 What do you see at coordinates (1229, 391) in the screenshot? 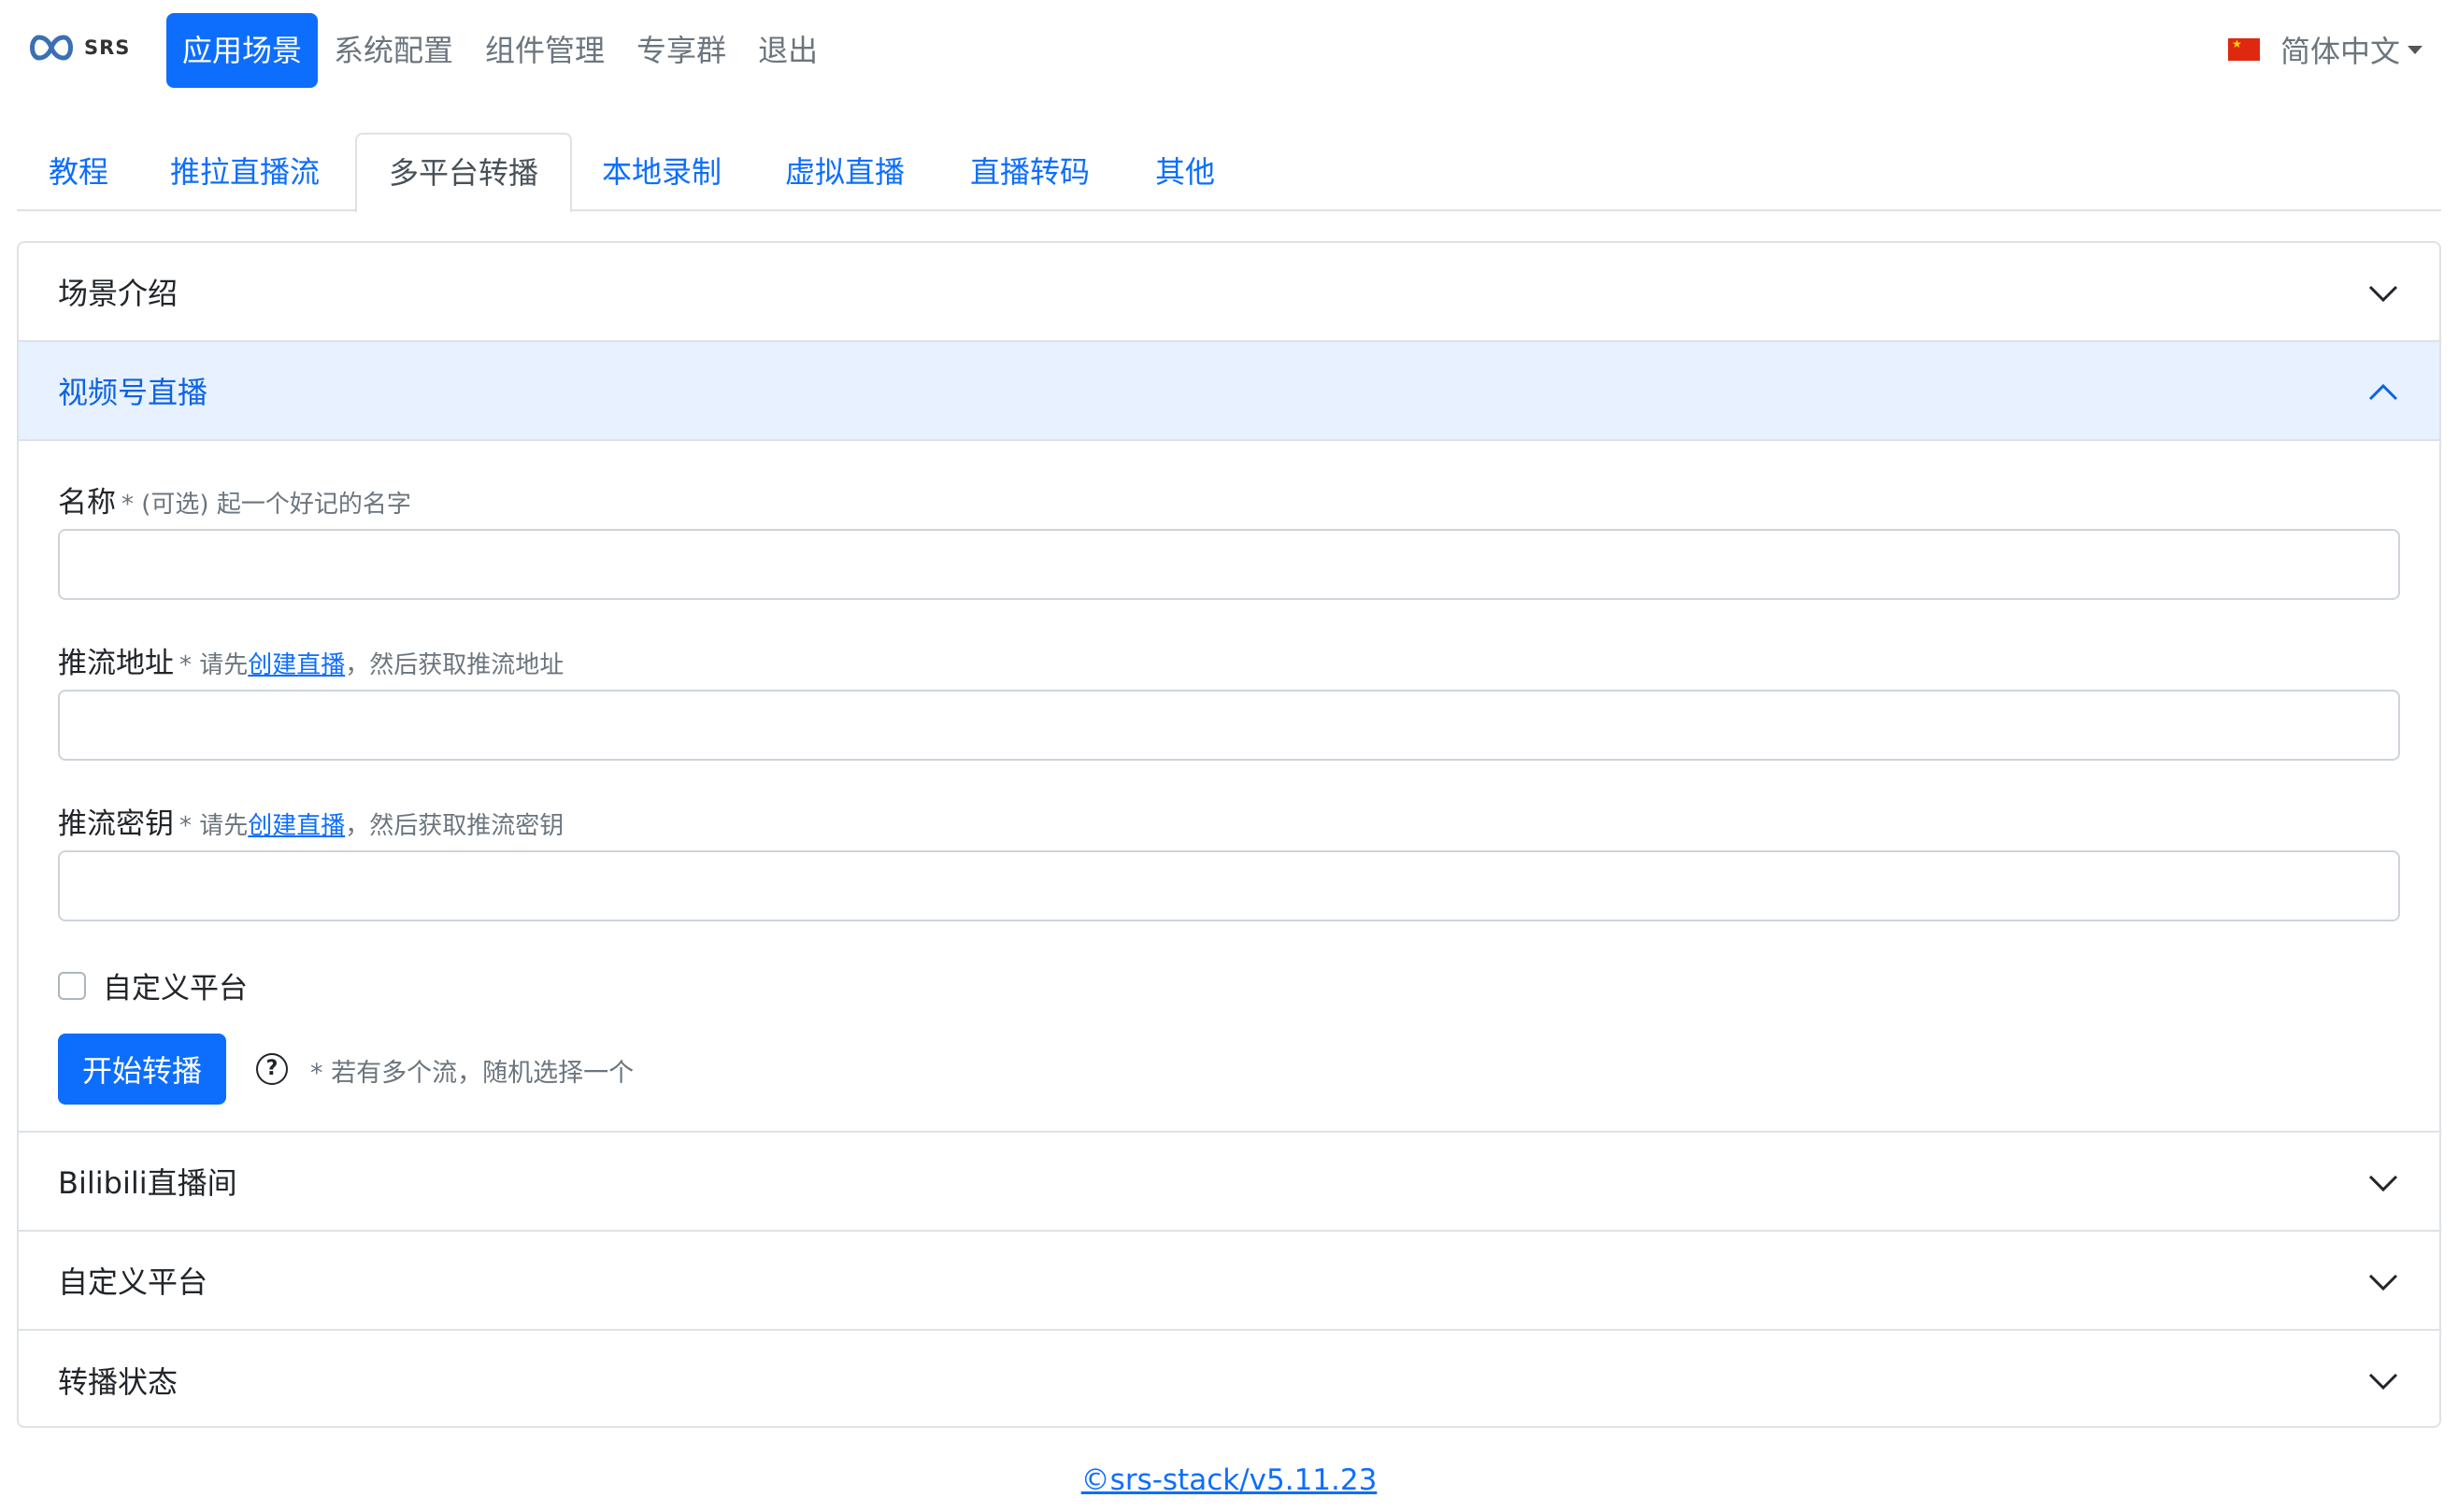
I see `accordion-header-wechat: 视频号直播` at bounding box center [1229, 391].